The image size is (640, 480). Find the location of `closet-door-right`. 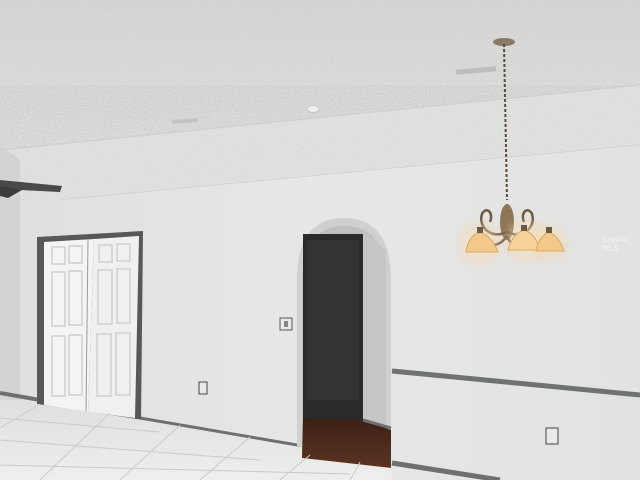

closet-door-right is located at coordinates (113, 327).